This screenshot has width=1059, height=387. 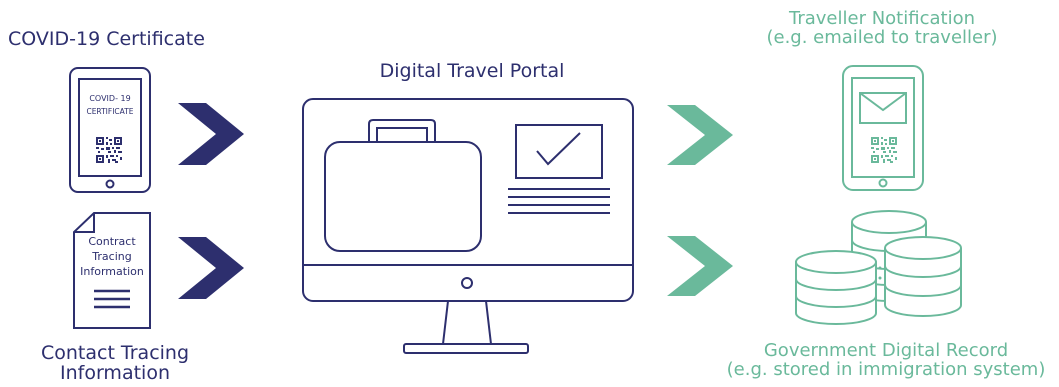 I want to click on tablet-certificate-icon, so click(x=110, y=130).